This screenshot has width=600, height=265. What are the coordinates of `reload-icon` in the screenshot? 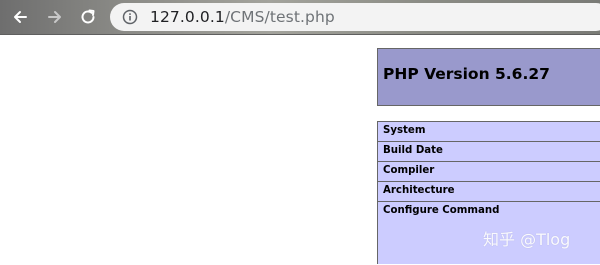 It's located at (88, 17).